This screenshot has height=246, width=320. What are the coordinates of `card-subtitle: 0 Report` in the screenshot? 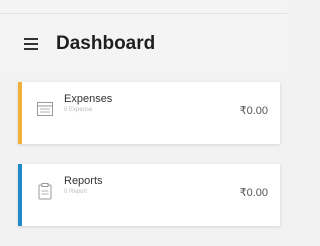 It's located at (76, 192).